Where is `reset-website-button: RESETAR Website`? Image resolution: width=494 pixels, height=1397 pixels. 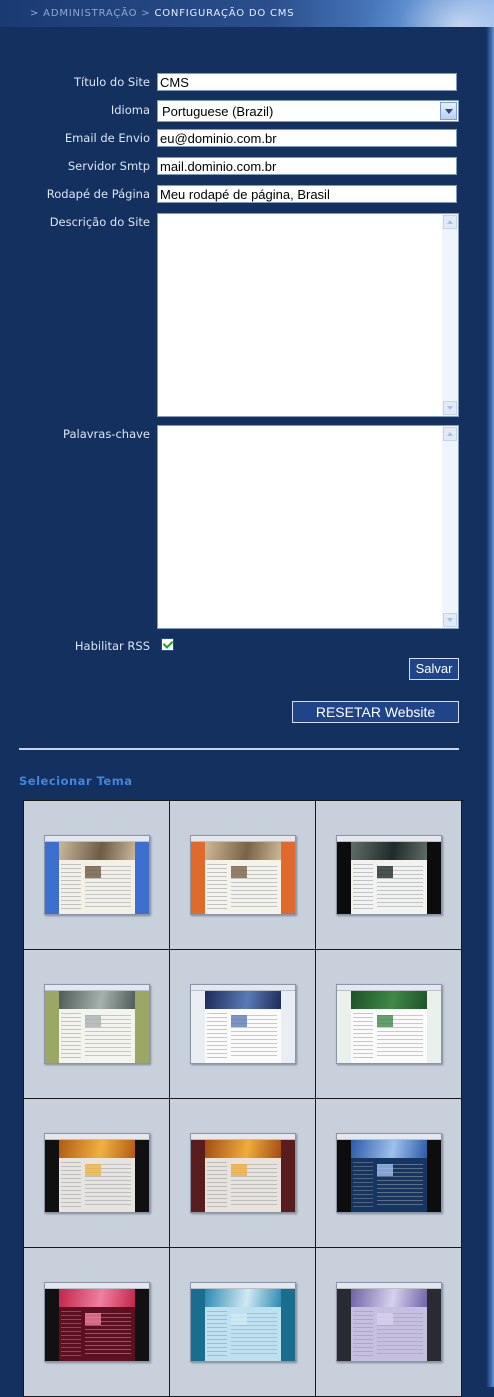 reset-website-button: RESETAR Website is located at coordinates (375, 712).